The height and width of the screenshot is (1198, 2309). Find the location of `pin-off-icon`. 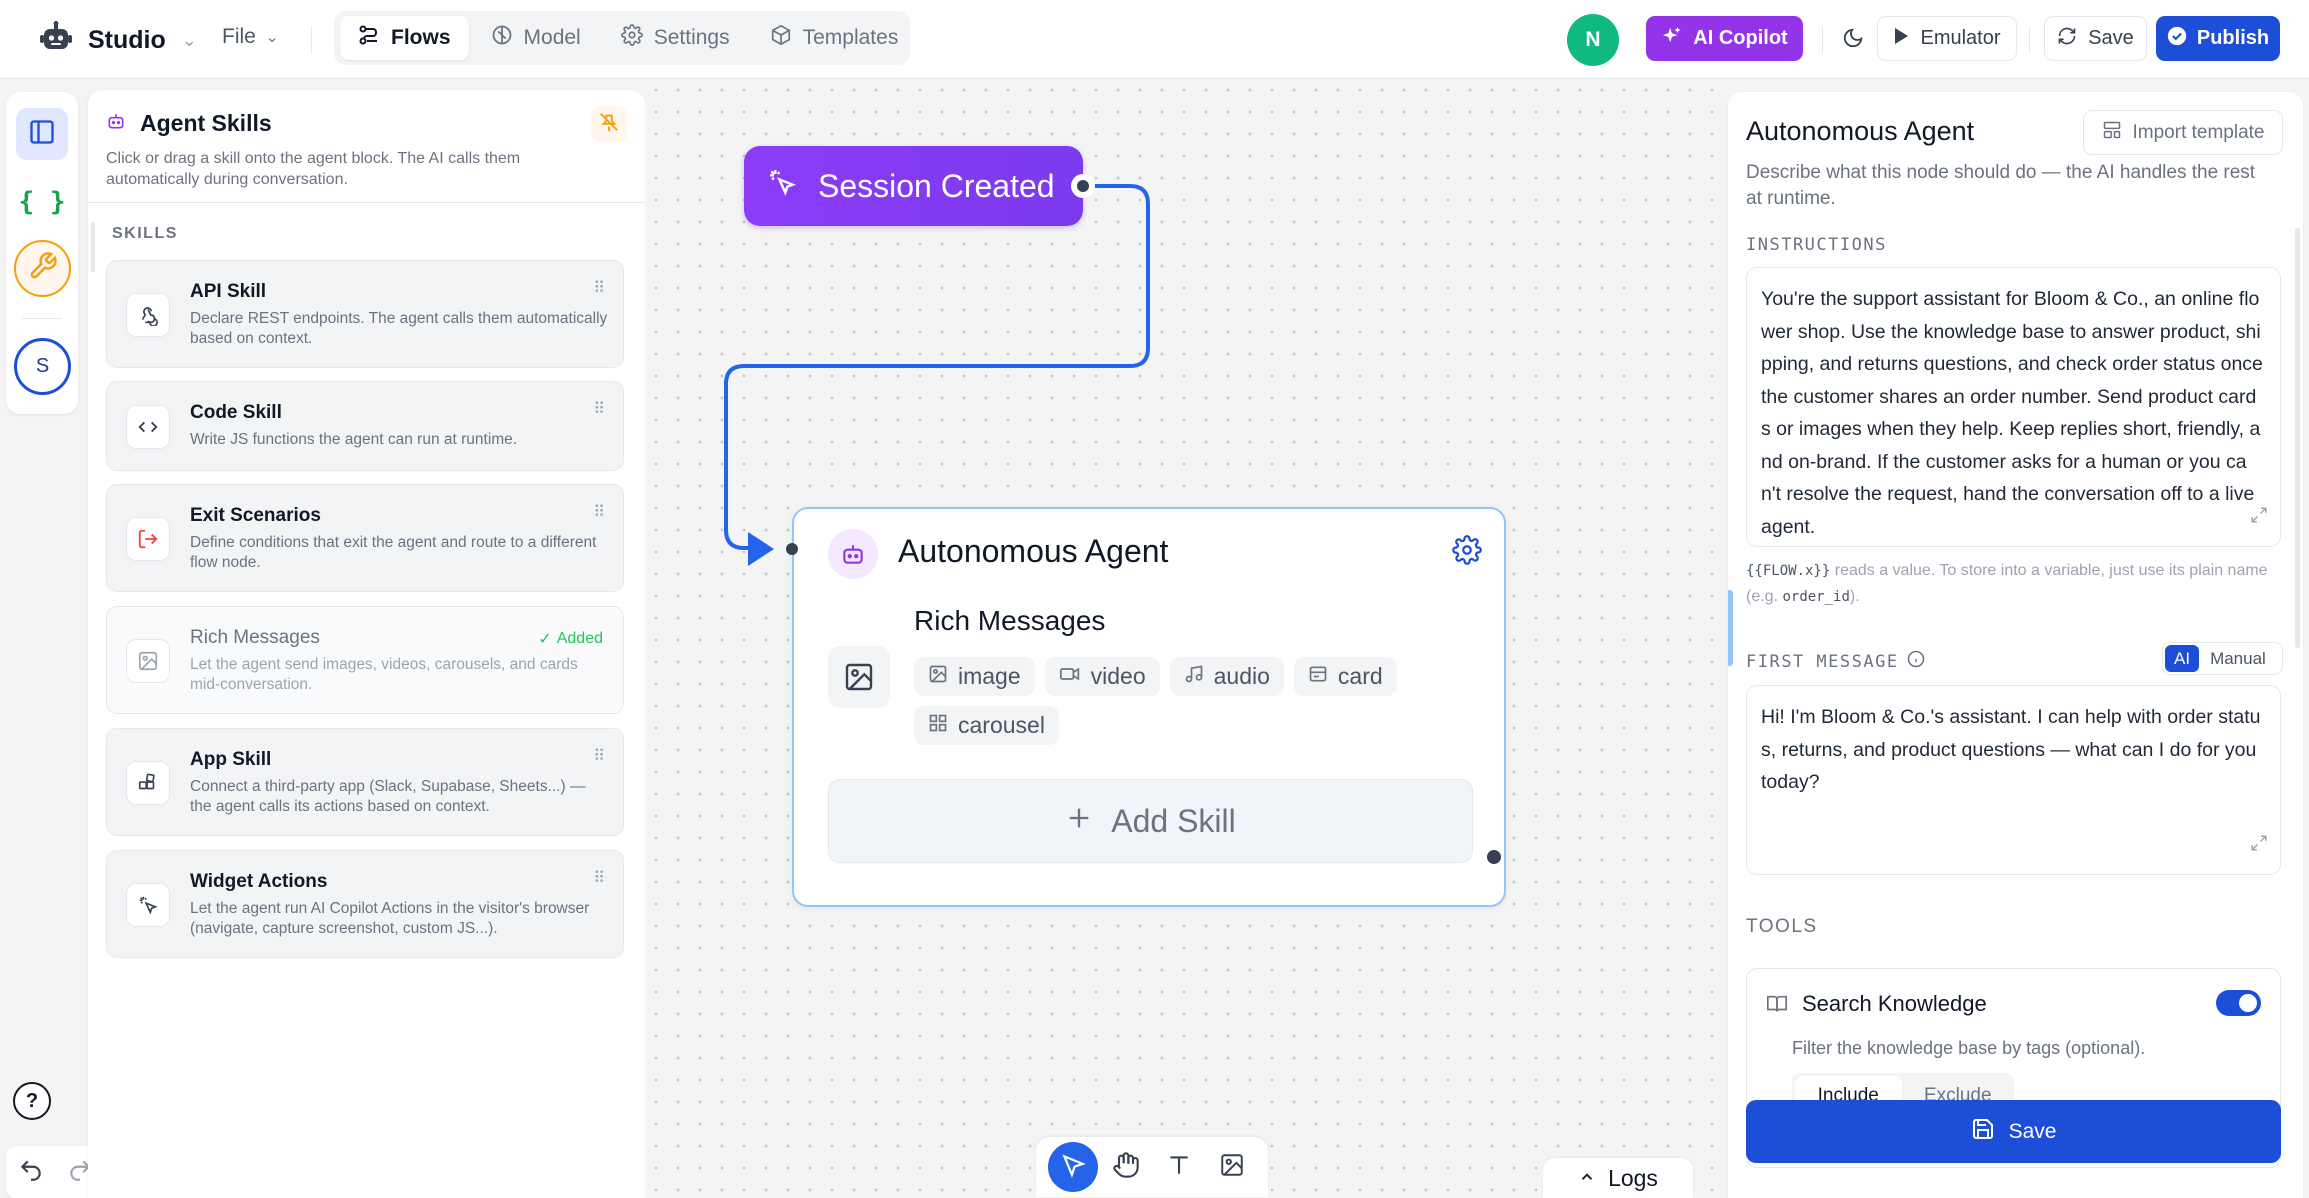

pin-off-icon is located at coordinates (609, 124).